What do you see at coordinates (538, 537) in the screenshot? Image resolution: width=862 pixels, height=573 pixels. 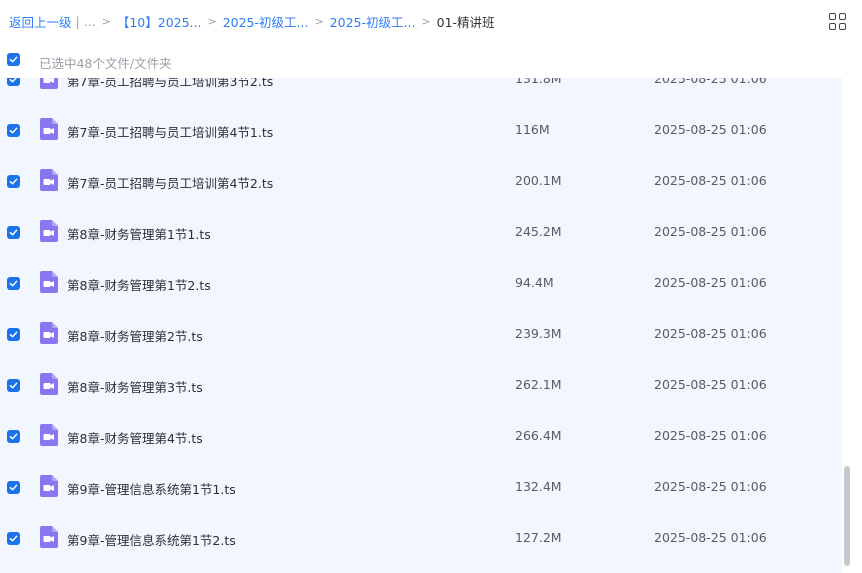 I see `file-size: 127.2M` at bounding box center [538, 537].